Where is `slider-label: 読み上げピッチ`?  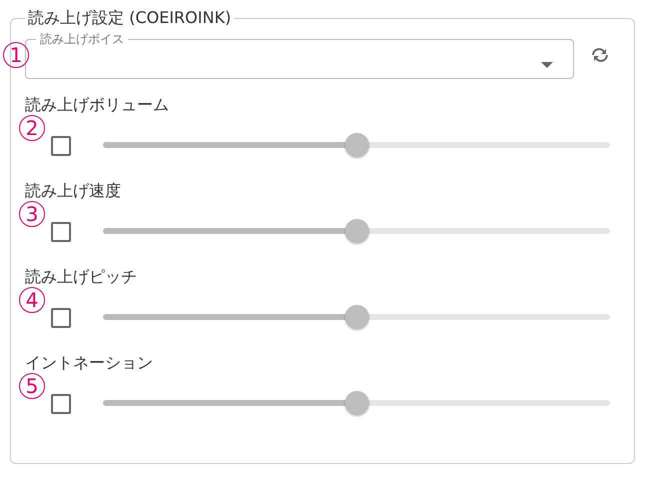
slider-label: 読み上げピッチ is located at coordinates (81, 277).